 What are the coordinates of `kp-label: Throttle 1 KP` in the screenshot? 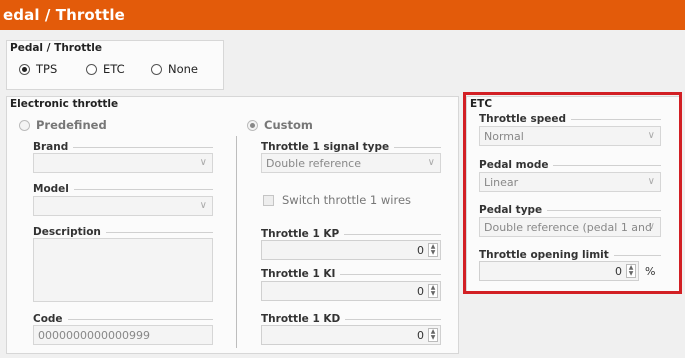 It's located at (351, 234).